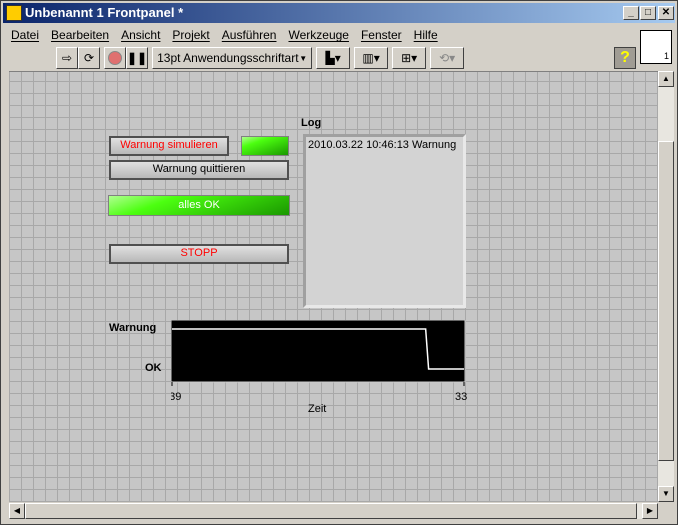 This screenshot has width=678, height=525. What do you see at coordinates (153, 368) in the screenshot?
I see `y-tick-ok: OK` at bounding box center [153, 368].